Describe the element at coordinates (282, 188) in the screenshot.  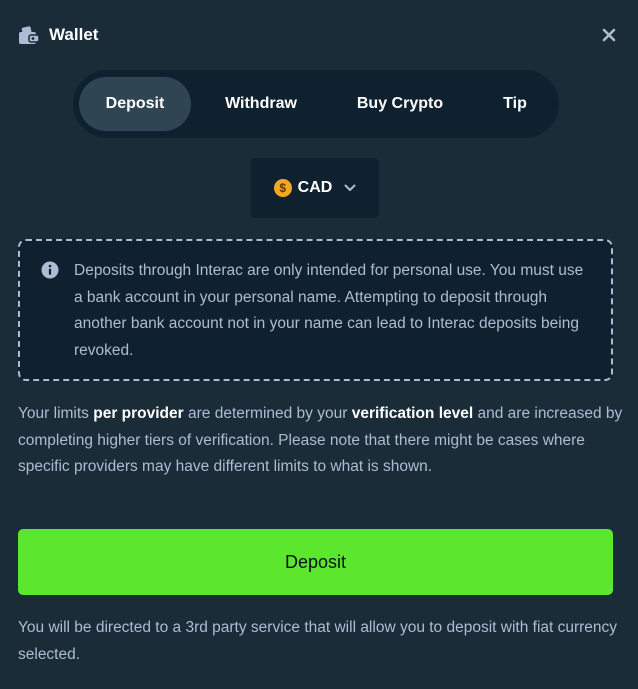
I see `coin-icon: $` at that location.